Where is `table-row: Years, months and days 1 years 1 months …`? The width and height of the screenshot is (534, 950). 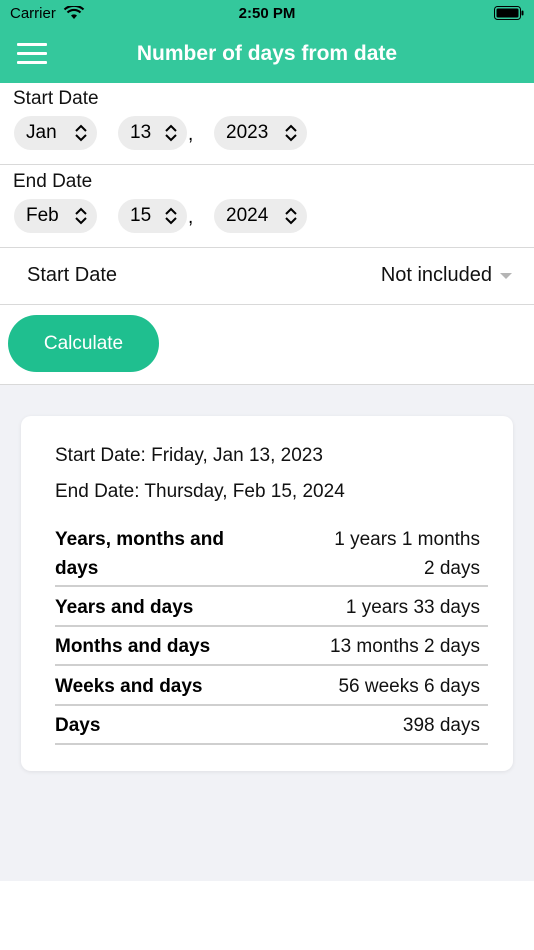 table-row: Years, months and days 1 years 1 months … is located at coordinates (271, 555).